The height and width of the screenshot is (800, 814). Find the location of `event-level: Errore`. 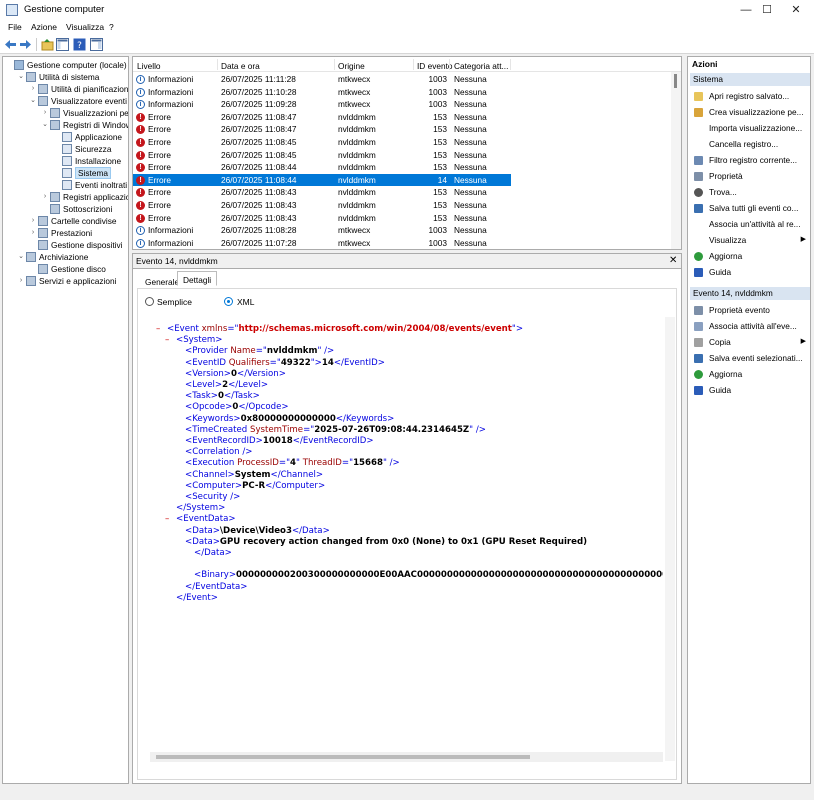

event-level: Errore is located at coordinates (160, 154).